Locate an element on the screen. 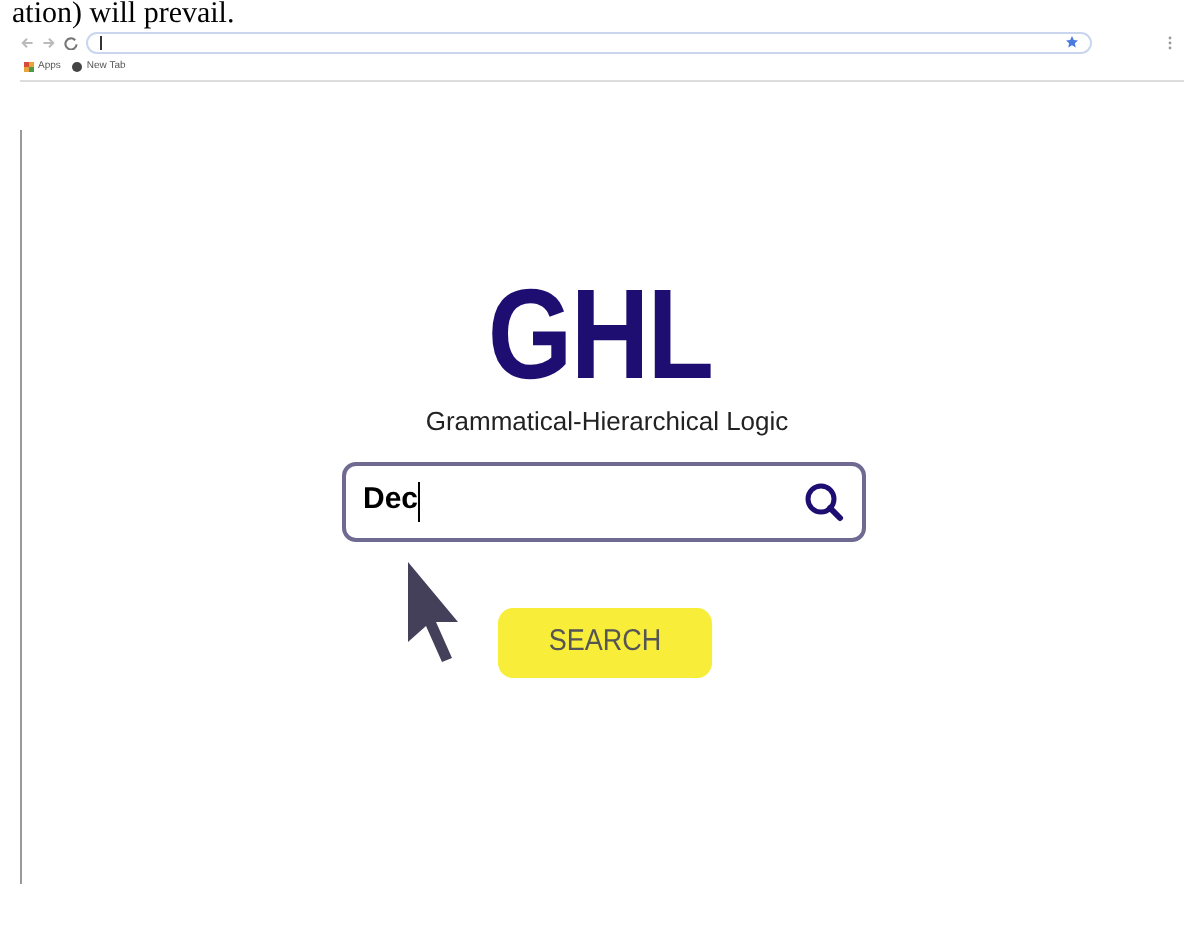  star-icon is located at coordinates (1072, 42).